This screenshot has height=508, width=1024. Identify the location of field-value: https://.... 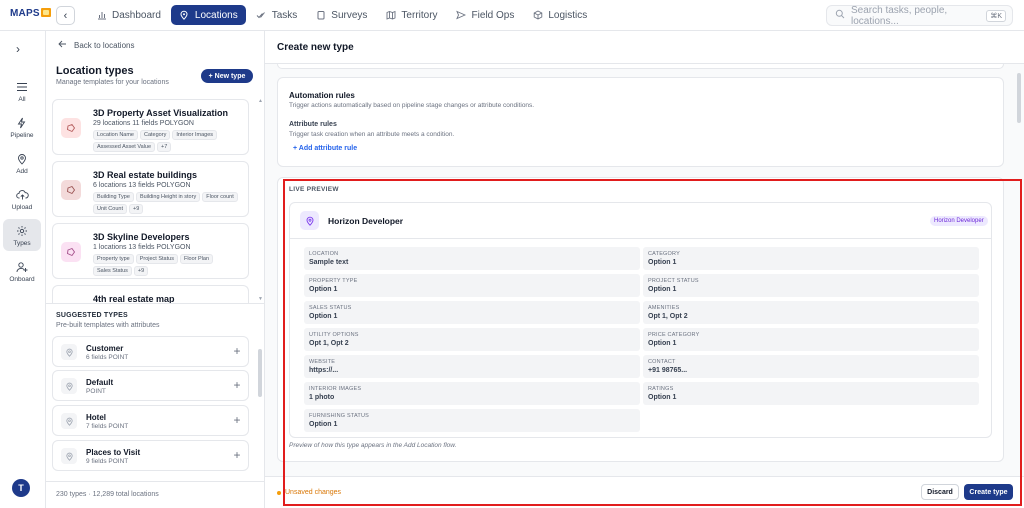
(324, 370).